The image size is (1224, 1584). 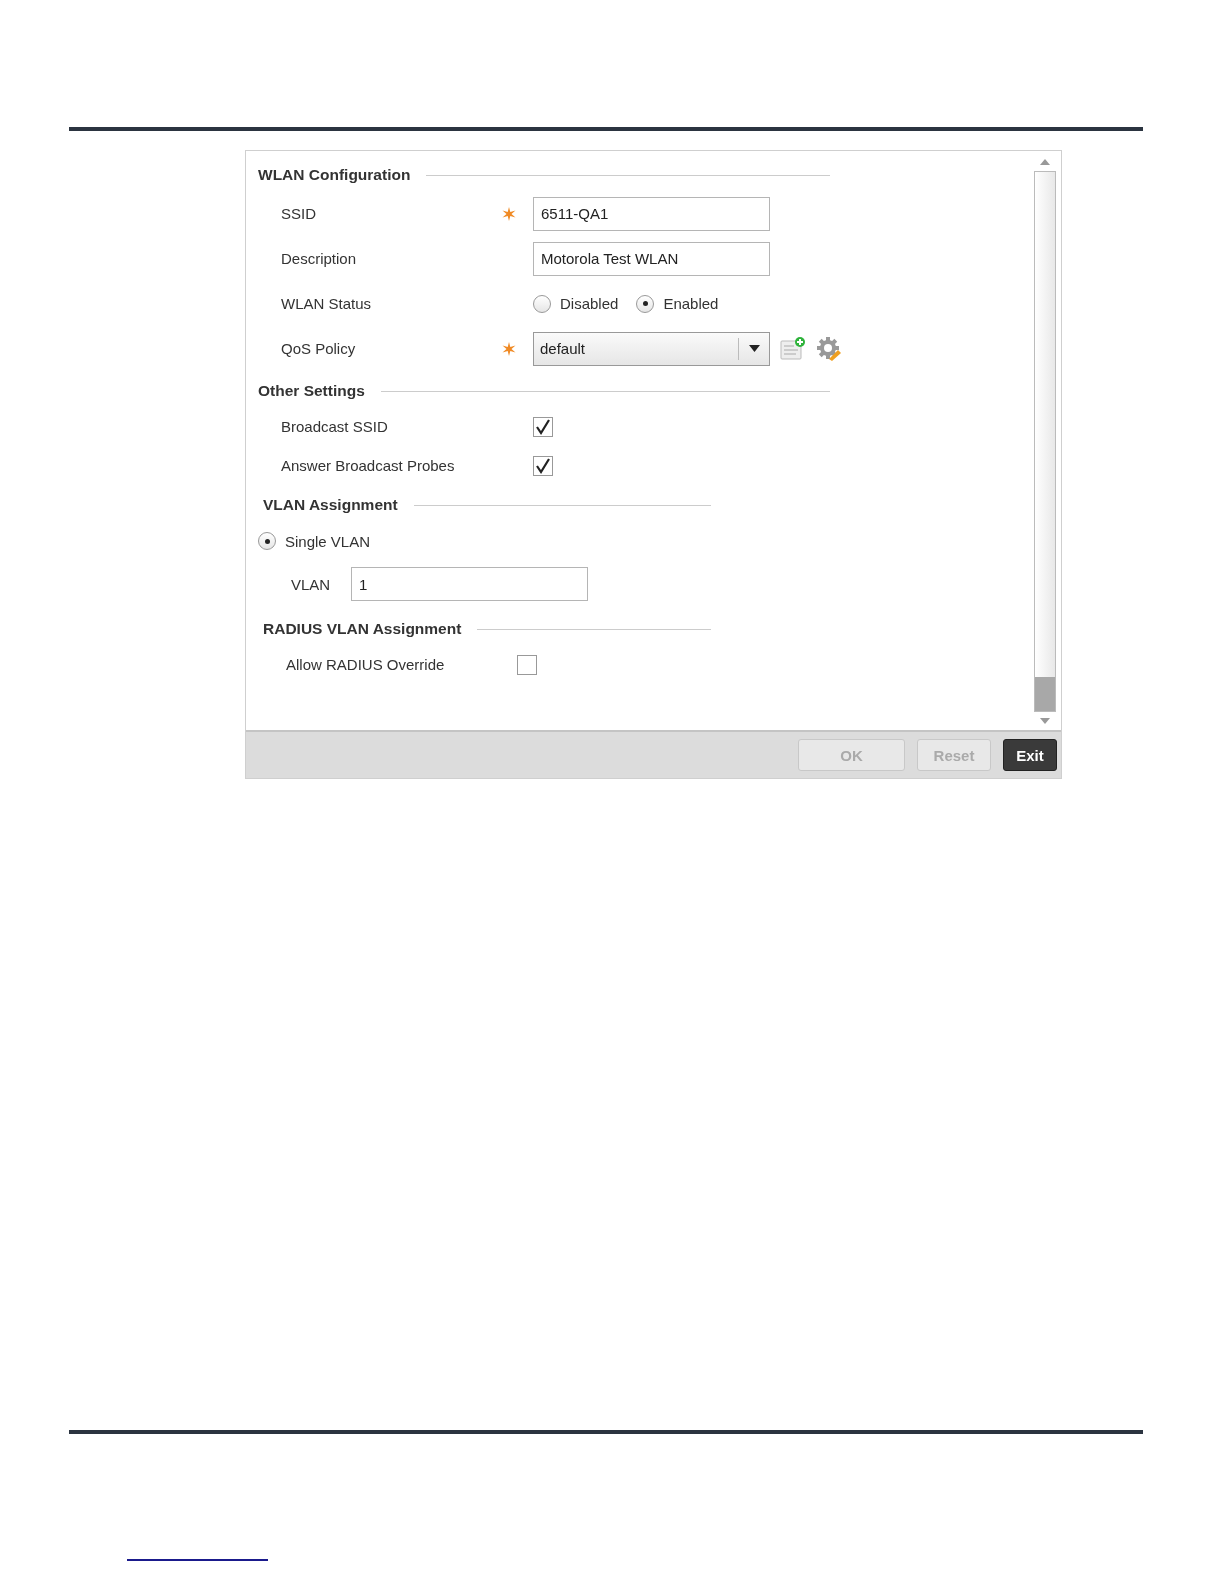 What do you see at coordinates (589, 303) in the screenshot?
I see `radio-label: Disabled` at bounding box center [589, 303].